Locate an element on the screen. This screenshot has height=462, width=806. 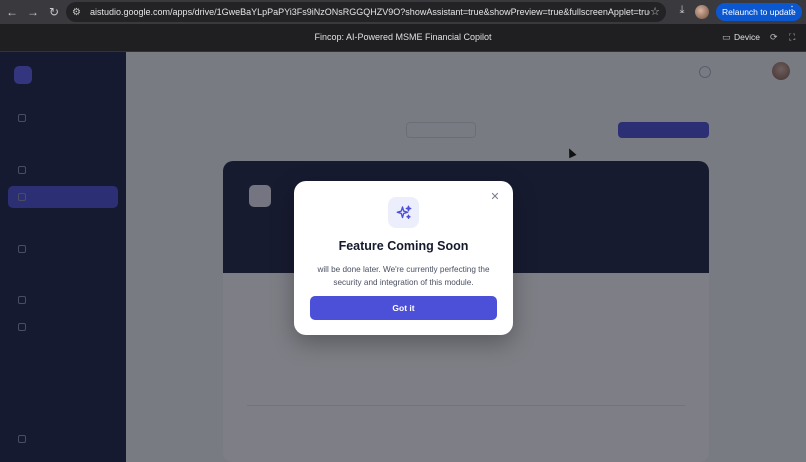
sparkles-icon is located at coordinates (403, 212).